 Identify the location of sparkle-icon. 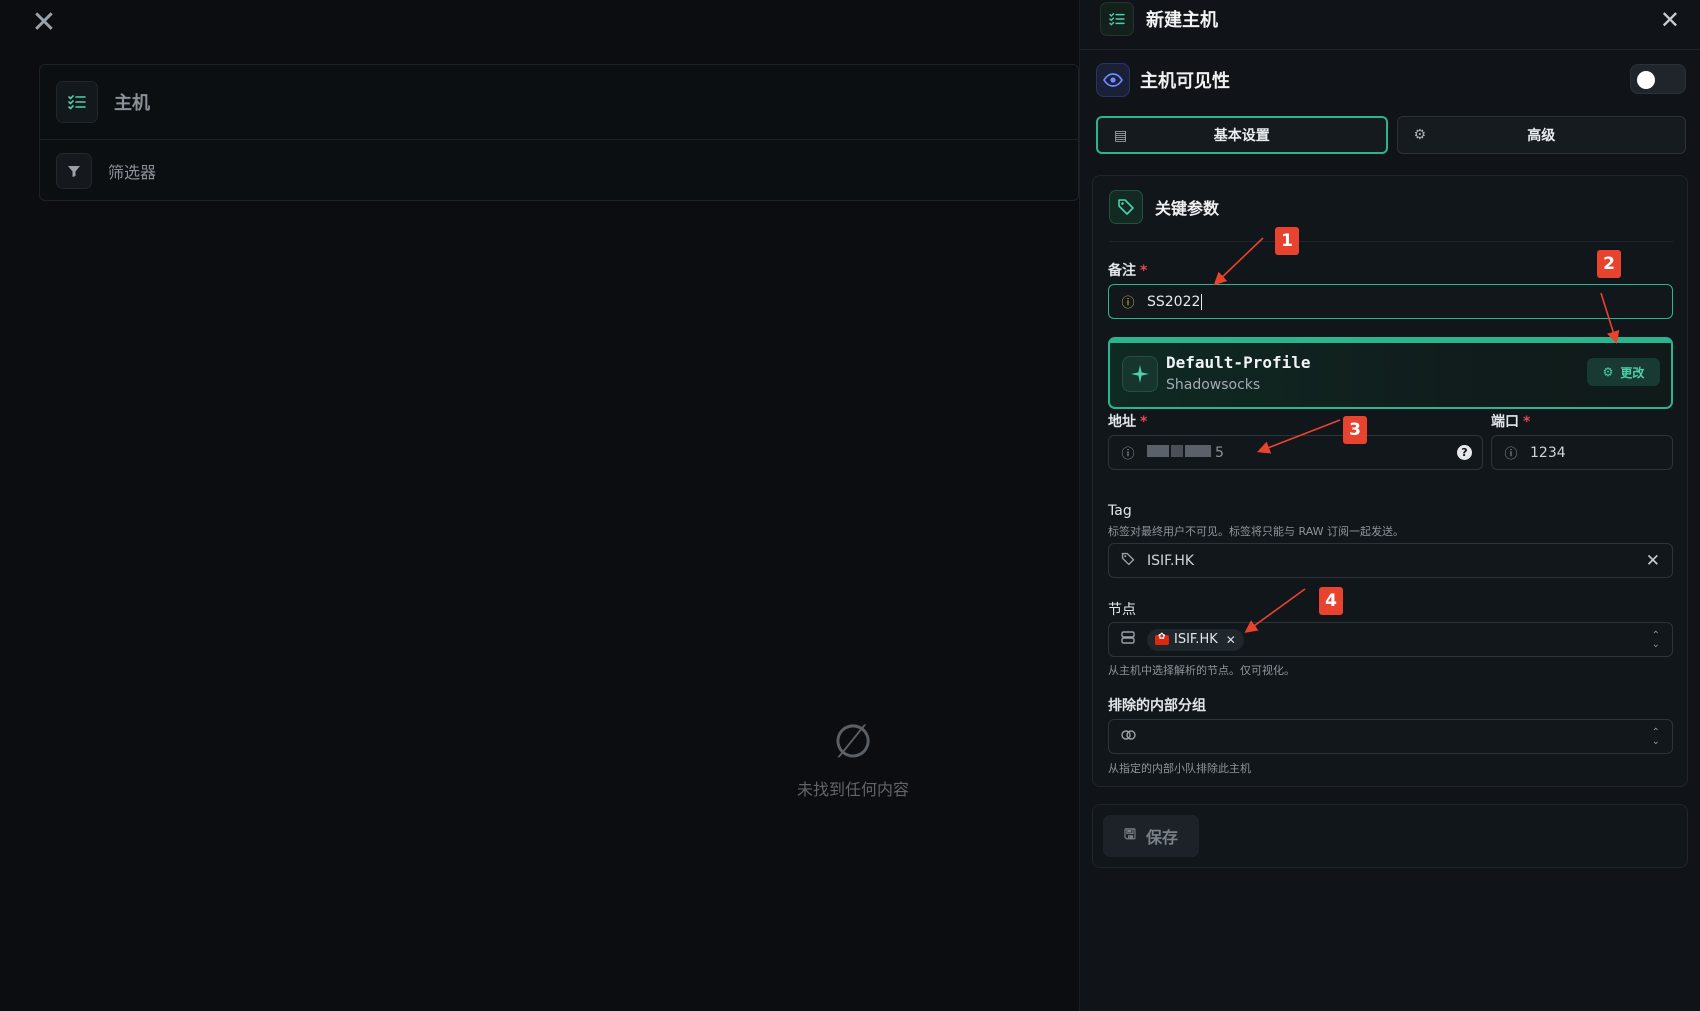
(1140, 374).